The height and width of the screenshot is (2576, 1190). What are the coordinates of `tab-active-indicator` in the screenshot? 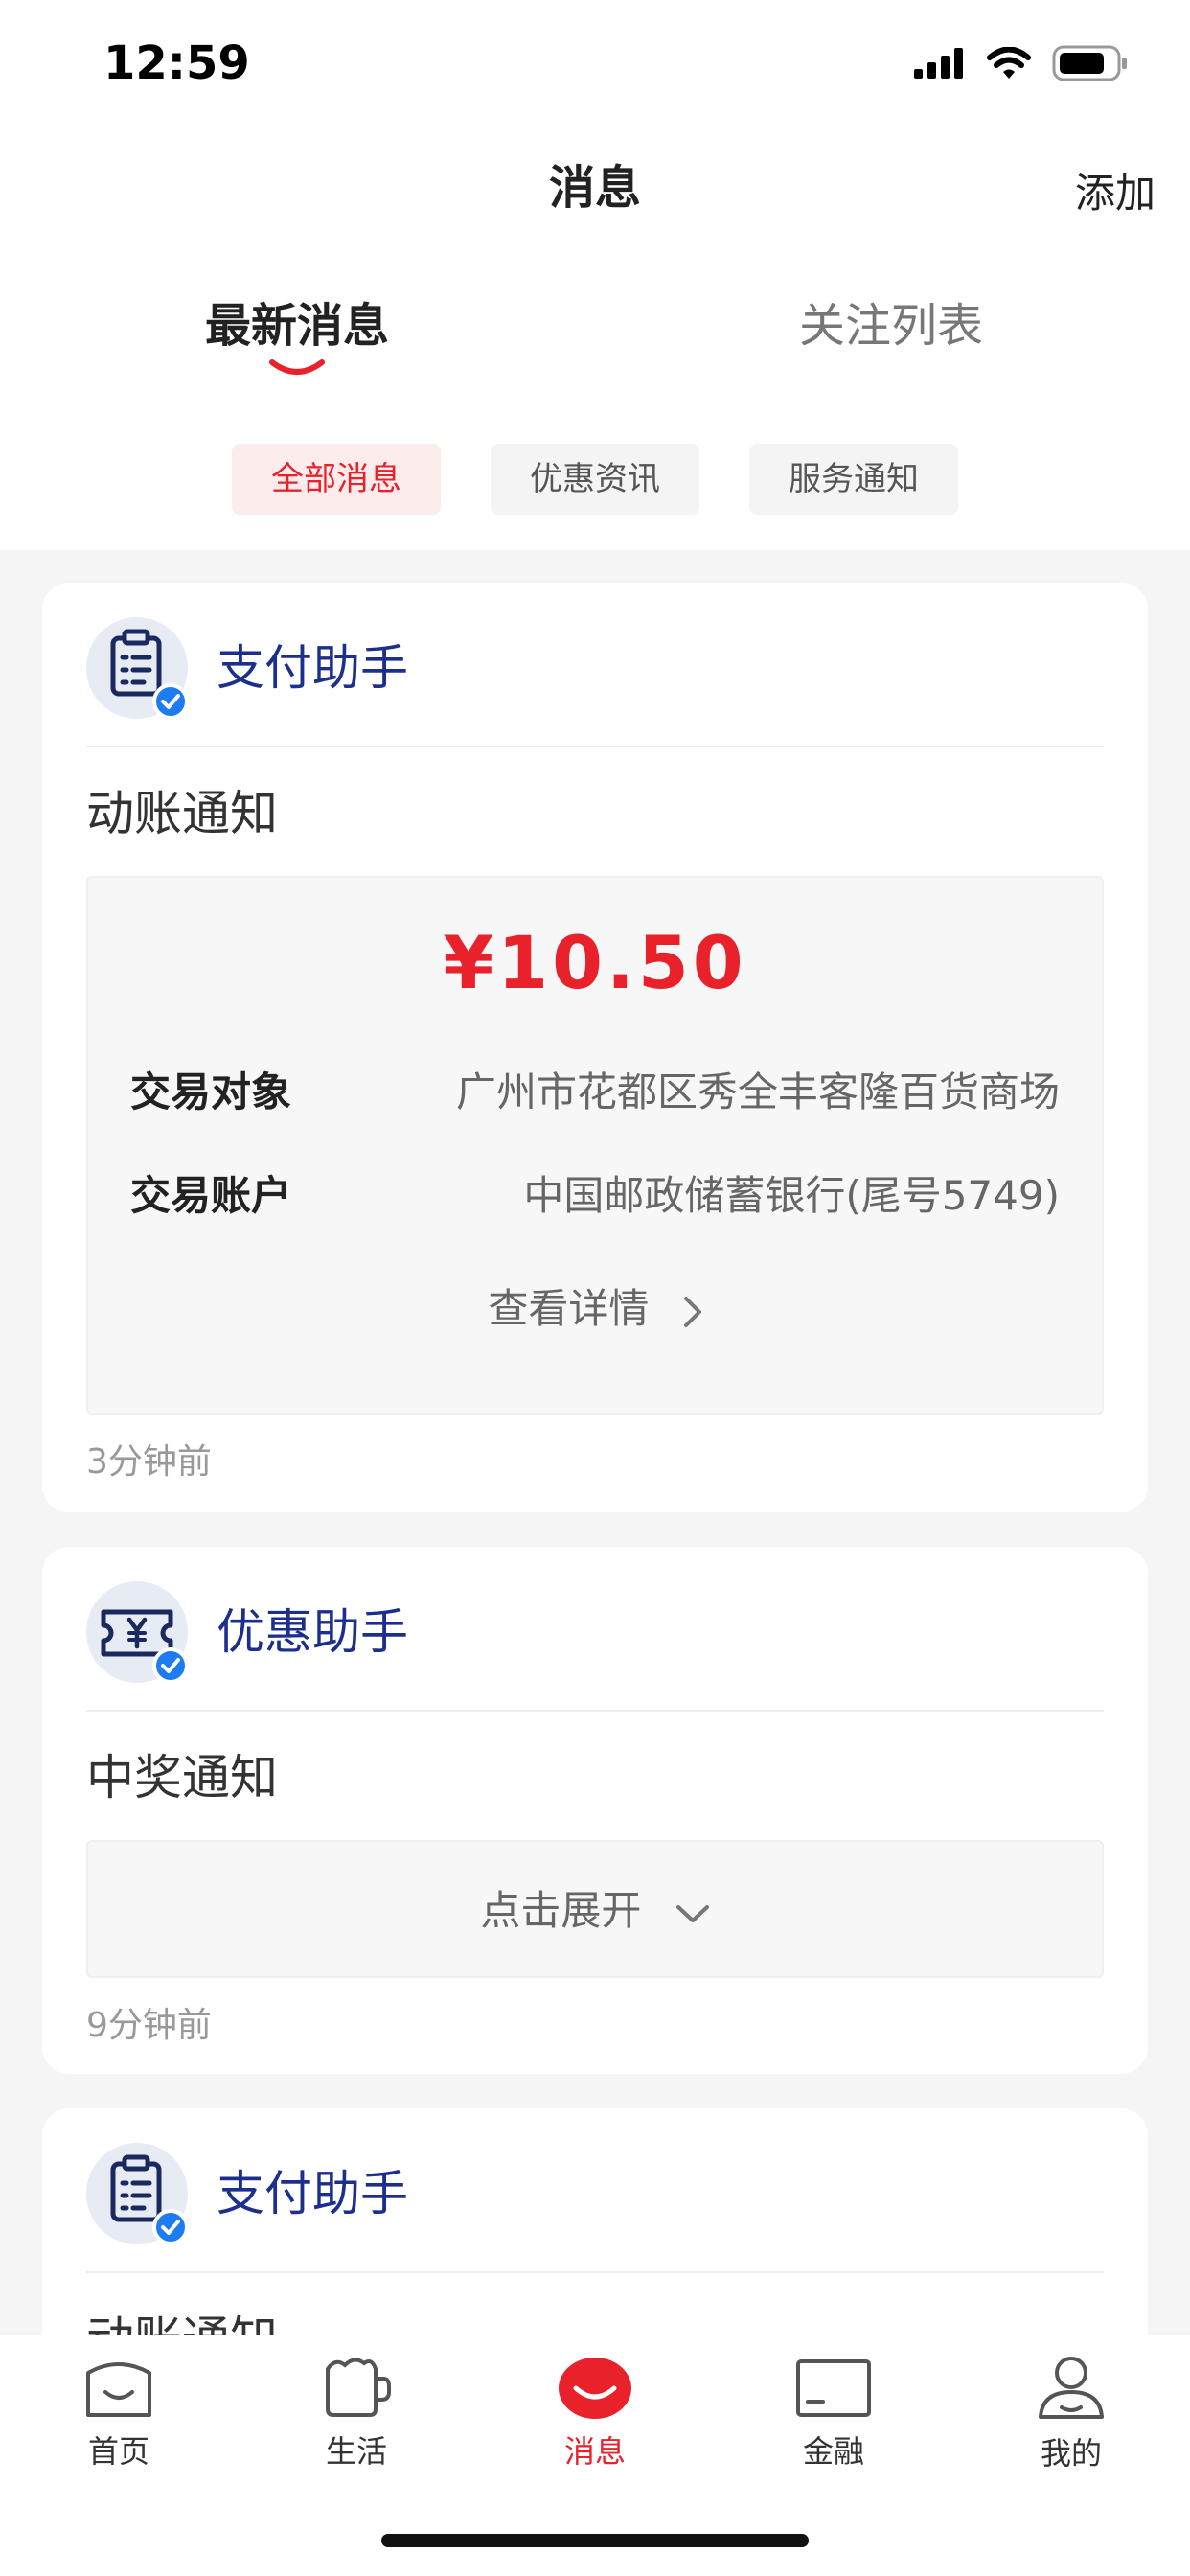 It's located at (297, 367).